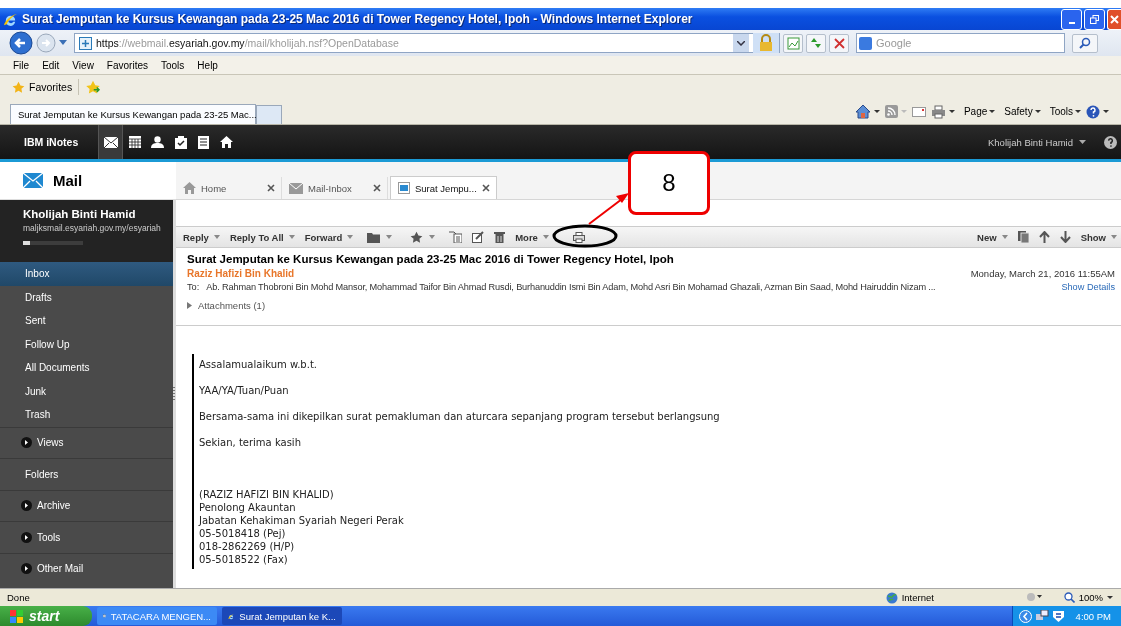  I want to click on folder-icon, so click(374, 237).